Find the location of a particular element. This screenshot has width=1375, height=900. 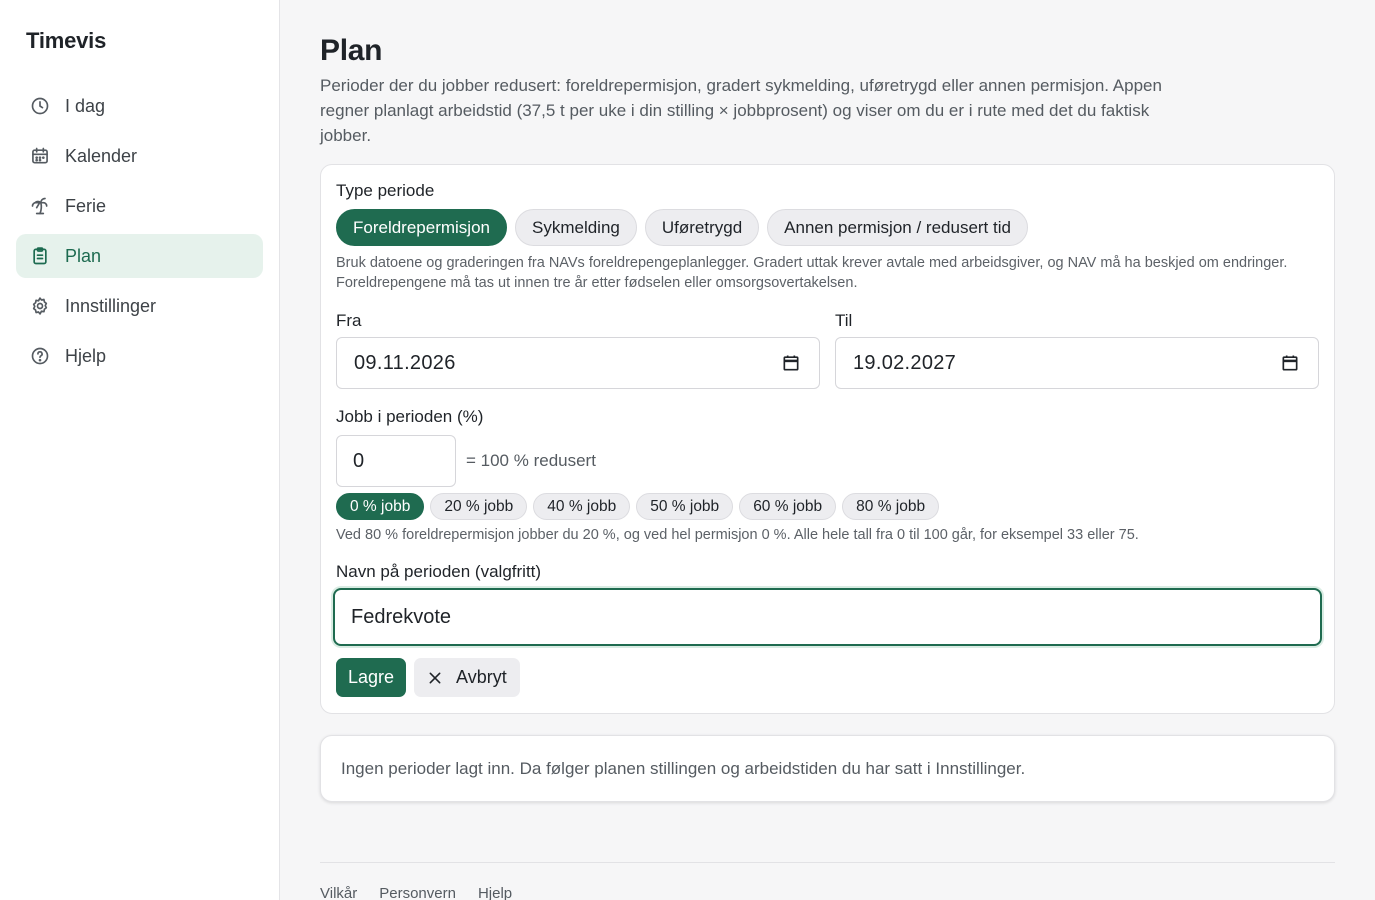

sidebar-item-label: Innstillinger is located at coordinates (111, 306).